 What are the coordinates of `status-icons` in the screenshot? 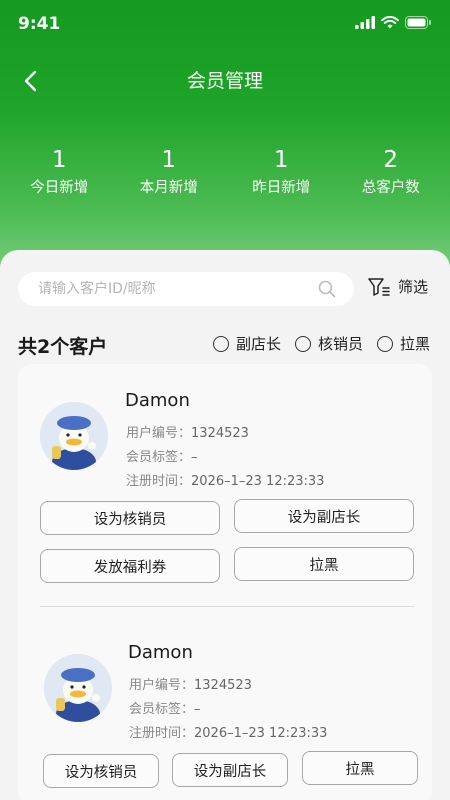 It's located at (393, 22).